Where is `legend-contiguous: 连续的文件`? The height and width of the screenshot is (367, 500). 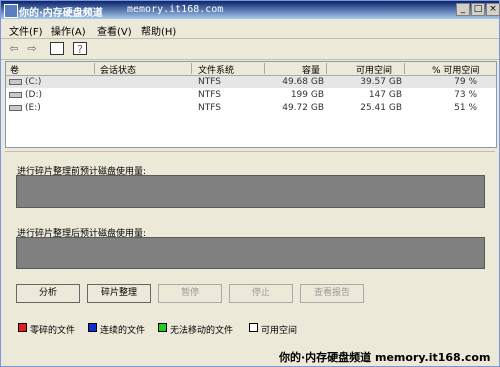 legend-contiguous: 连续的文件 is located at coordinates (123, 331).